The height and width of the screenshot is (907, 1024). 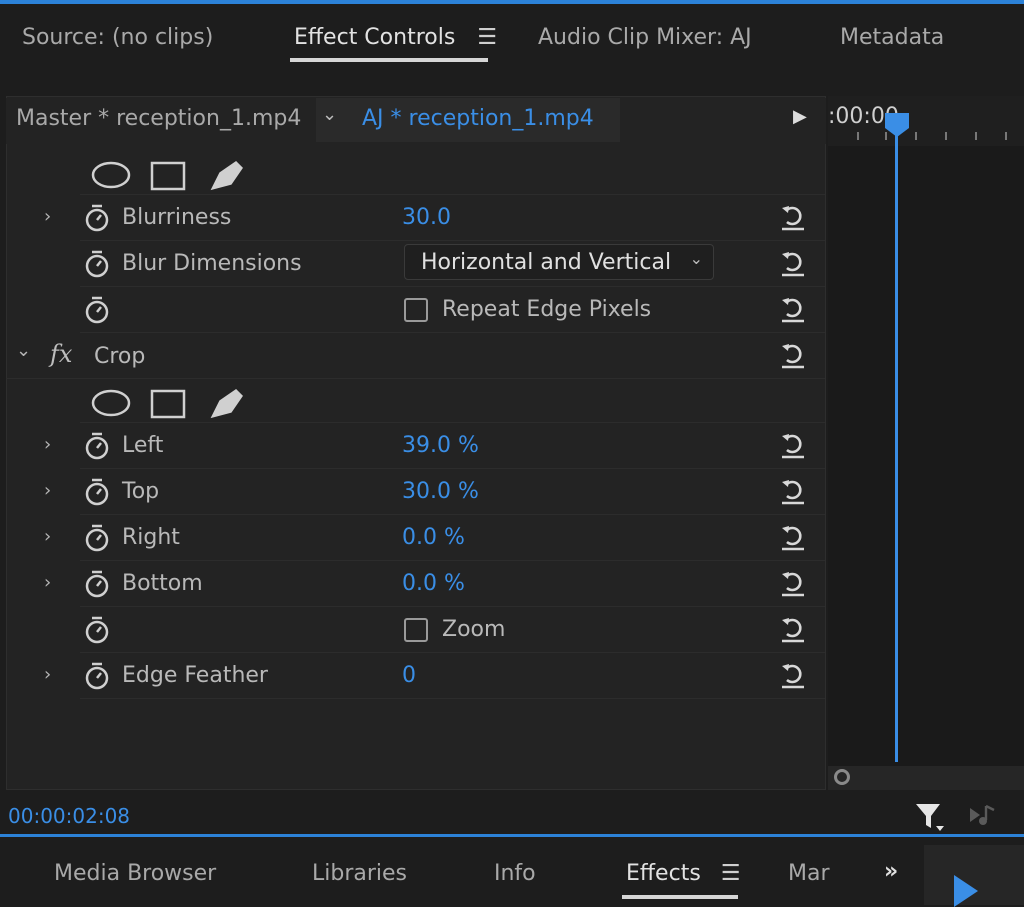 I want to click on crop-top-label: Top, so click(x=141, y=491).